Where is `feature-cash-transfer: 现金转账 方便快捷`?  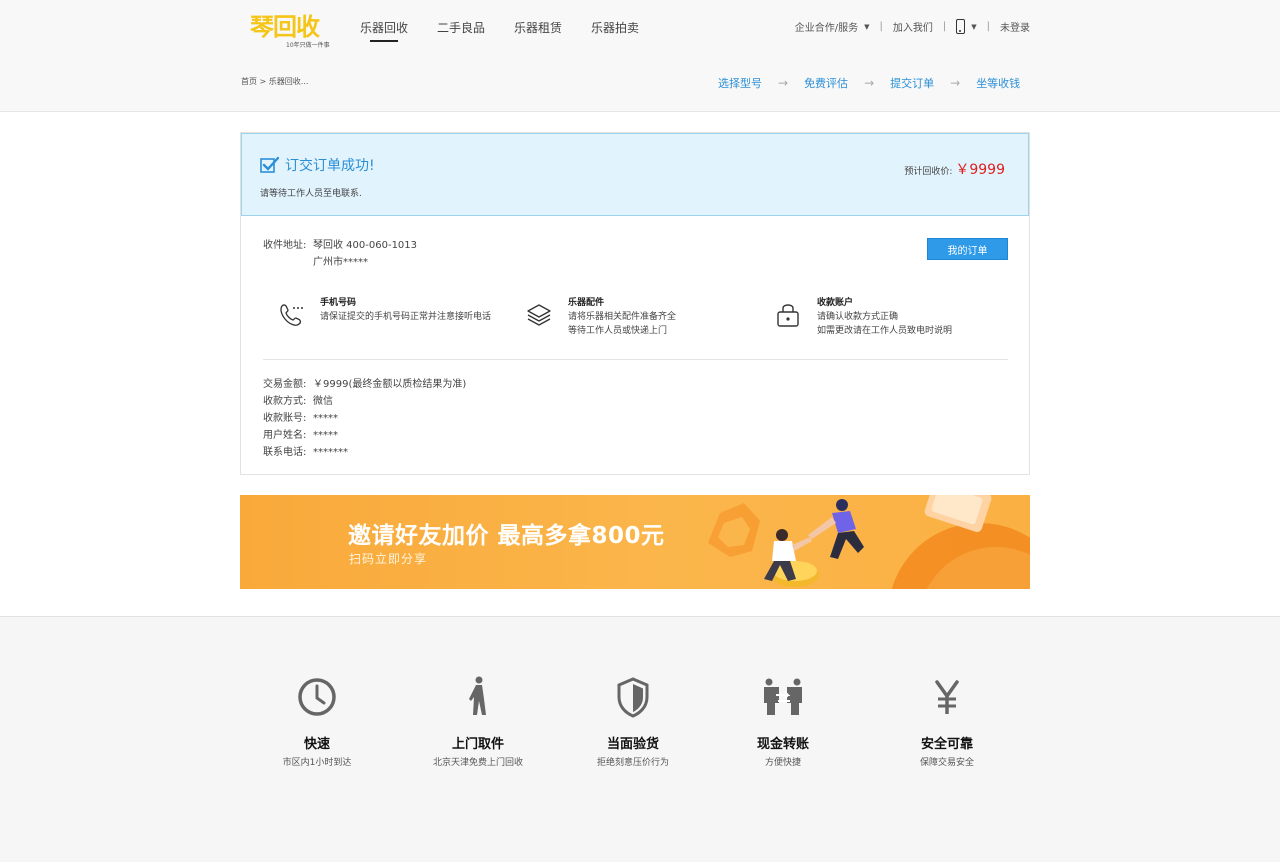 feature-cash-transfer: 现金转账 方便快捷 is located at coordinates (783, 721).